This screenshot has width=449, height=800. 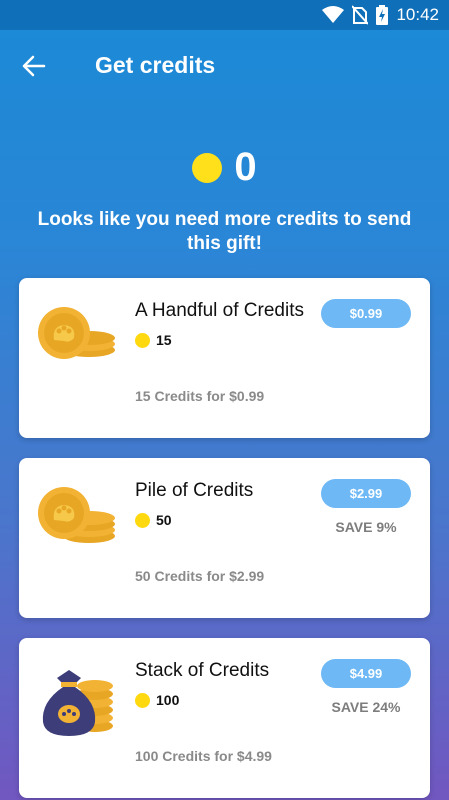 I want to click on package-credits: 15, so click(x=153, y=340).